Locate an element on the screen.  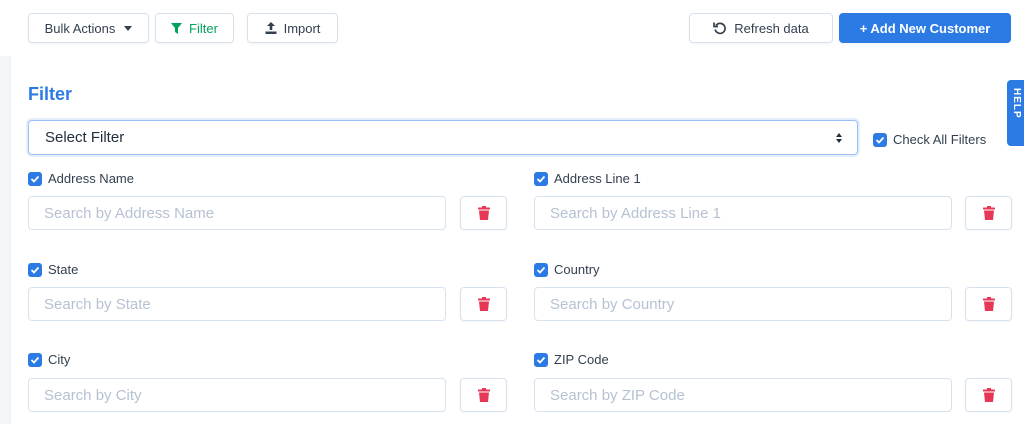
check-all-label: Check All Filters is located at coordinates (940, 139).